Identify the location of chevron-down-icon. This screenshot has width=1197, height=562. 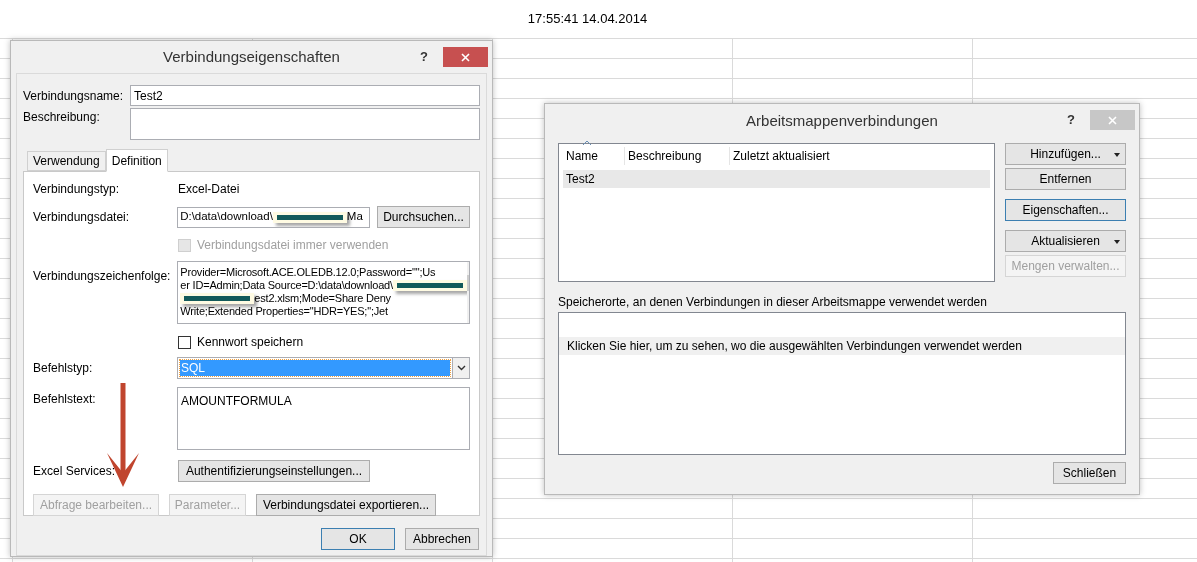
(461, 368).